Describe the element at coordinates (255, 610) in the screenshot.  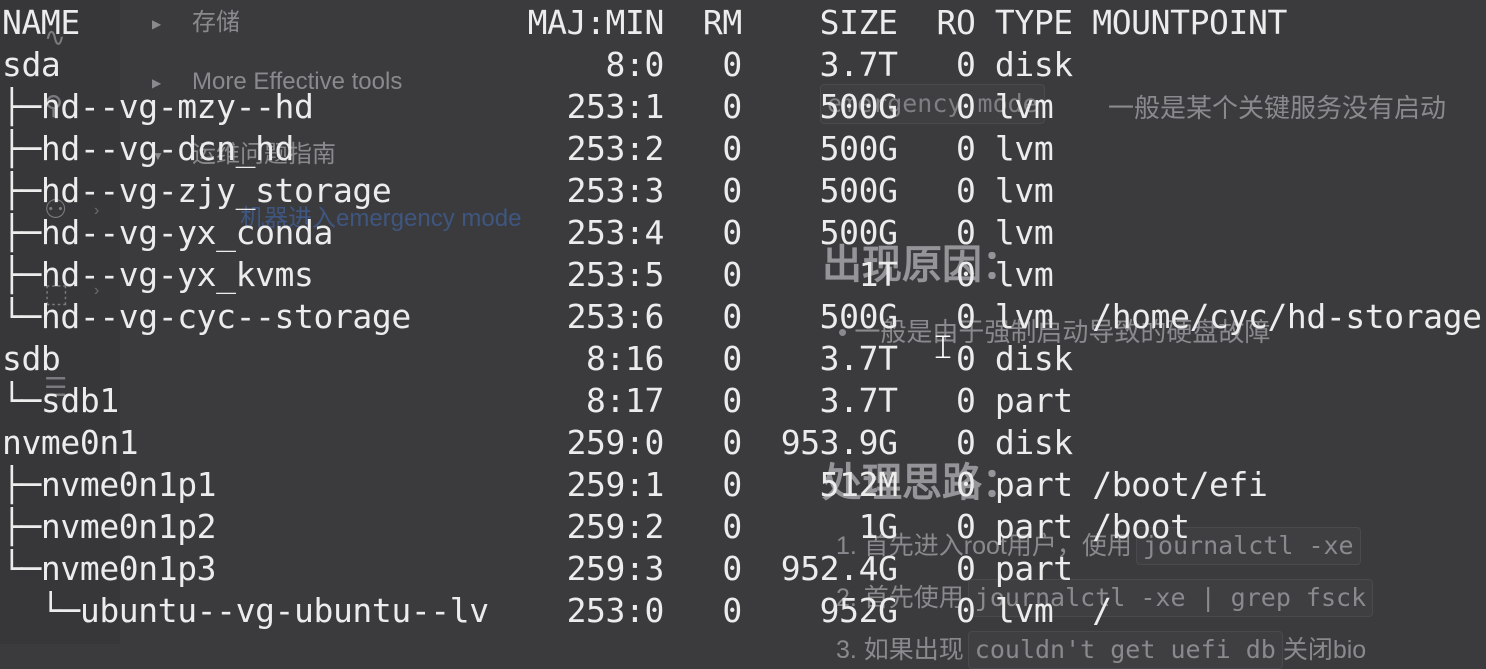
I see `terminal-cell-name: └─ubuntu--vg-ubuntu--lv` at that location.